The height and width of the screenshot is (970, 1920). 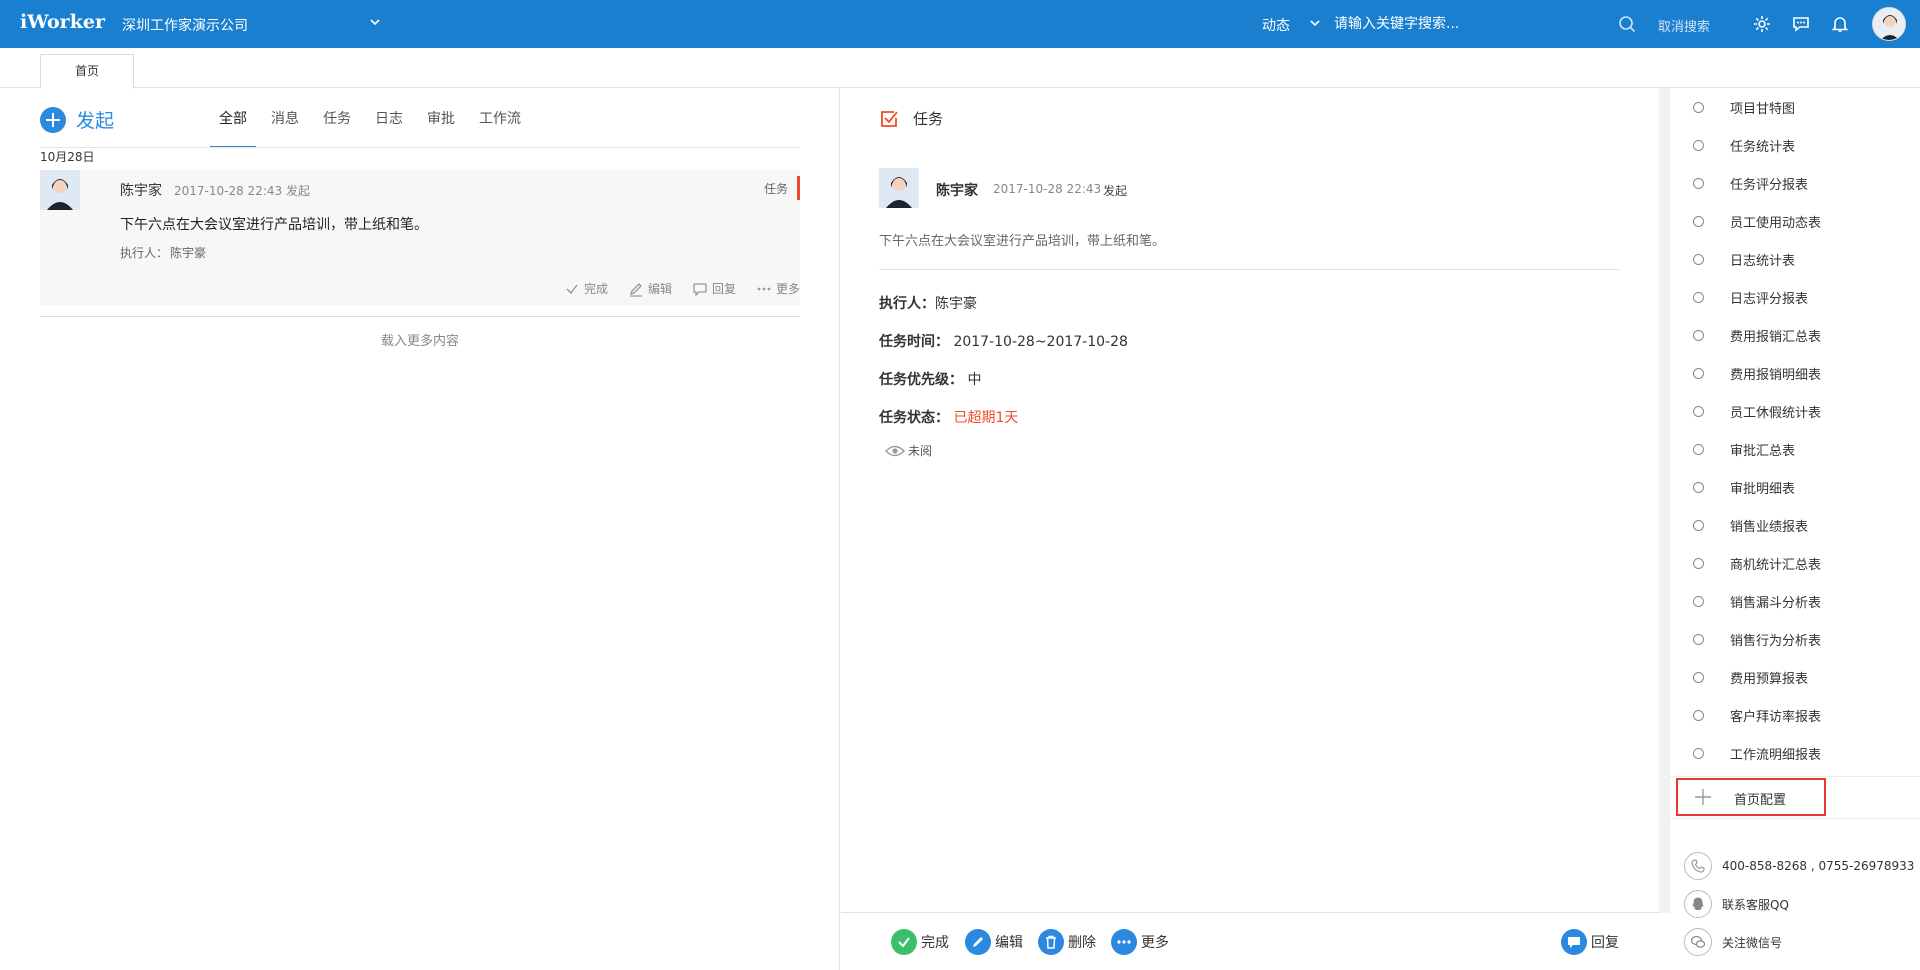 What do you see at coordinates (928, 303) in the screenshot?
I see `executor-row: 执行人：陈宇豪` at bounding box center [928, 303].